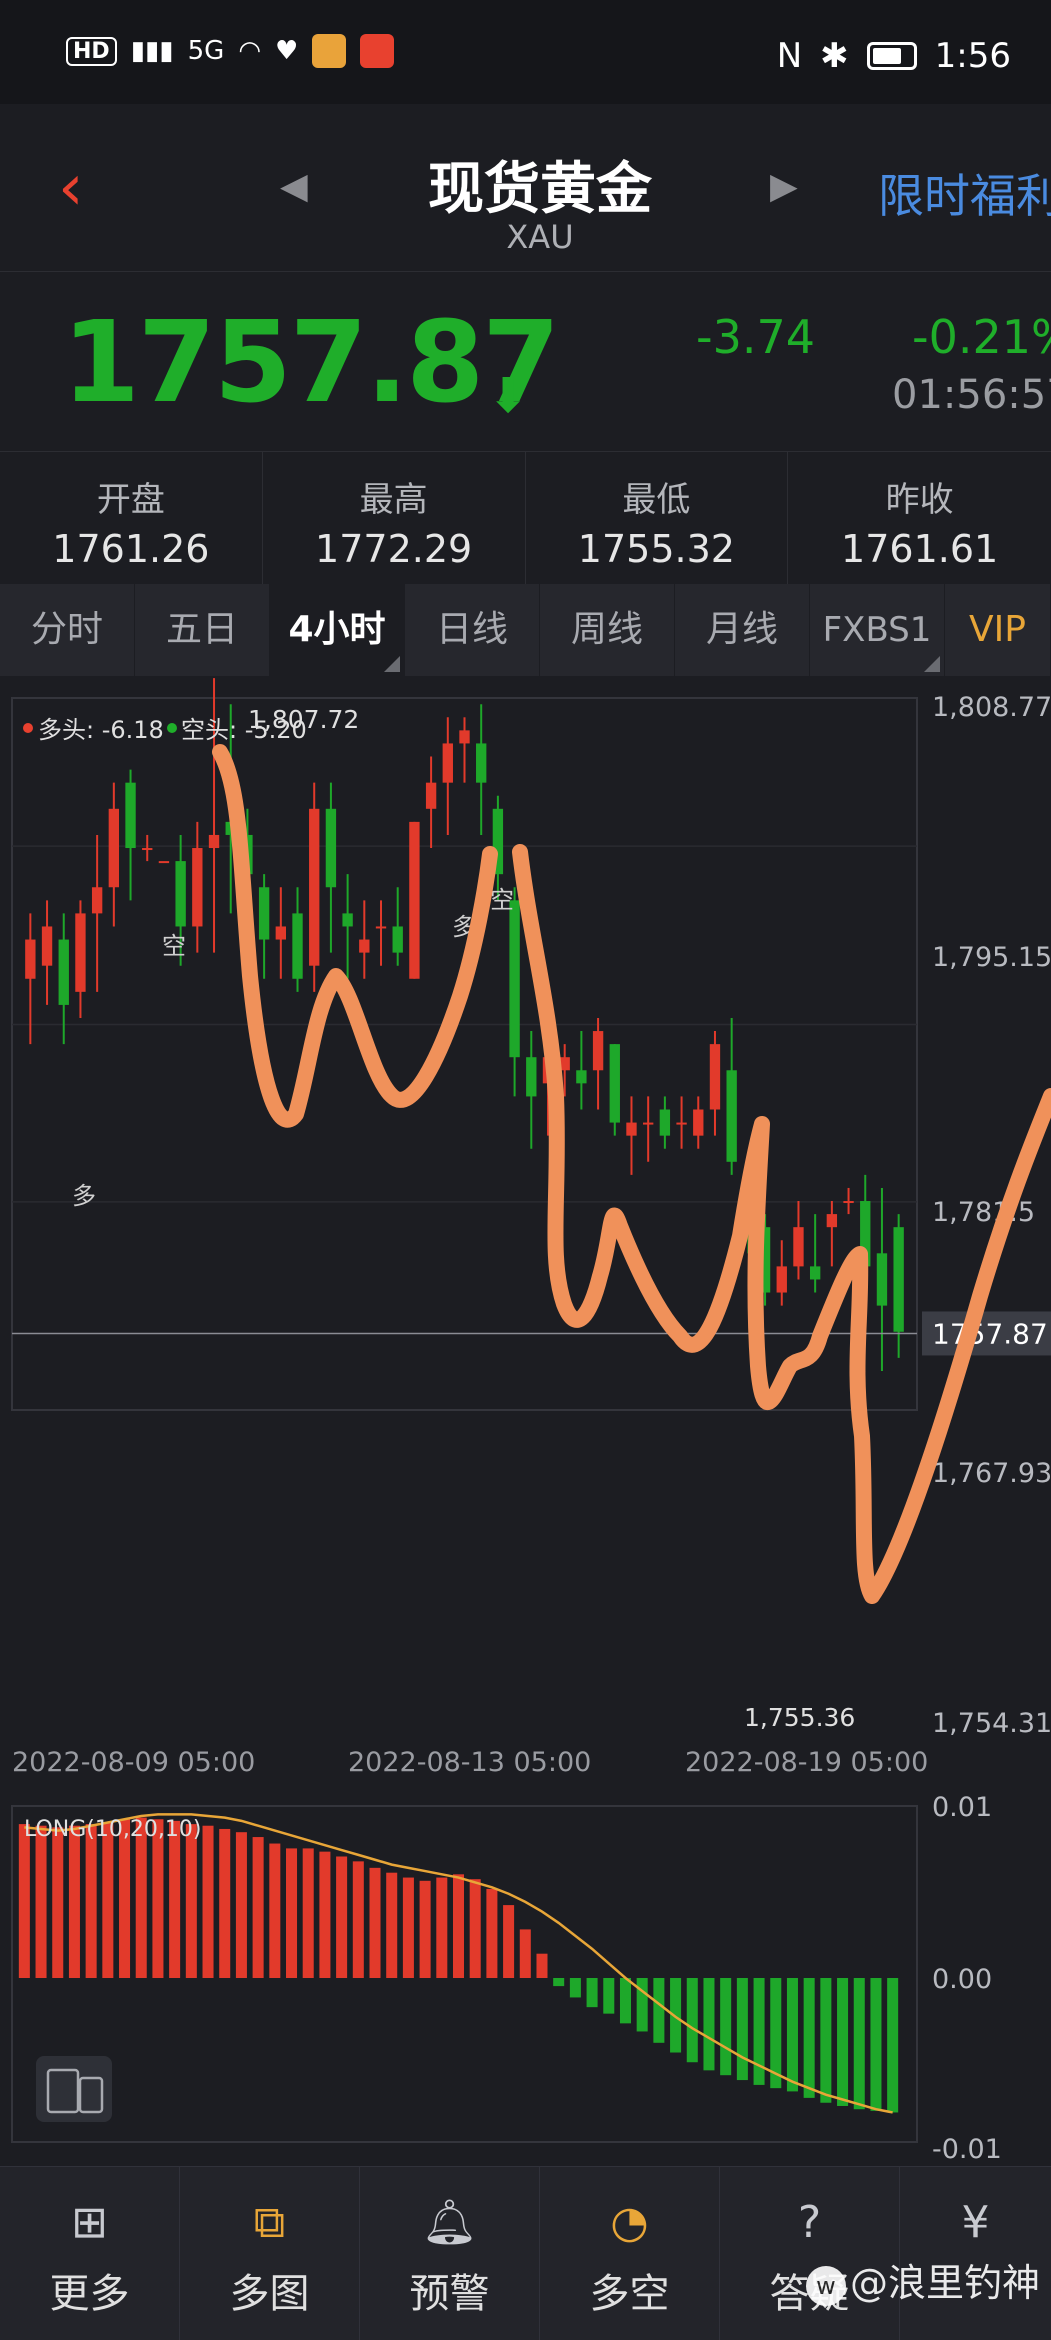  I want to click on nav-more: ⊞ 更多, so click(90, 2253).